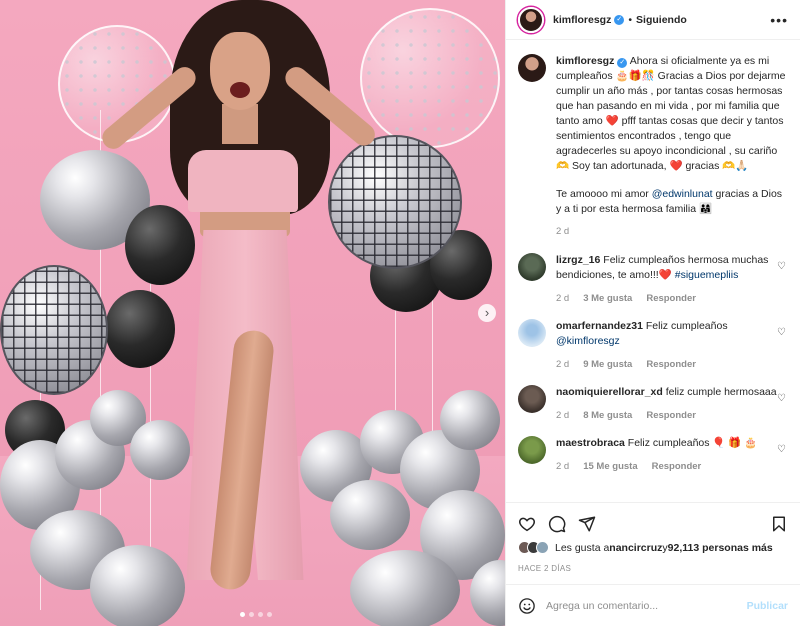 The image size is (800, 626). What do you see at coordinates (150, 405) in the screenshot?
I see `balloon-string` at bounding box center [150, 405].